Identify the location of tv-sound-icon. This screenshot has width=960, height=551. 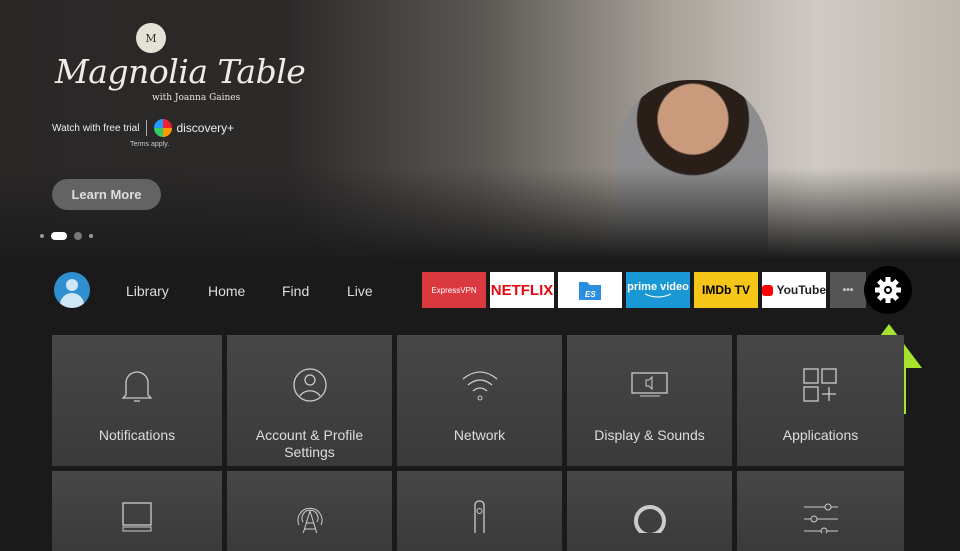
(649, 384).